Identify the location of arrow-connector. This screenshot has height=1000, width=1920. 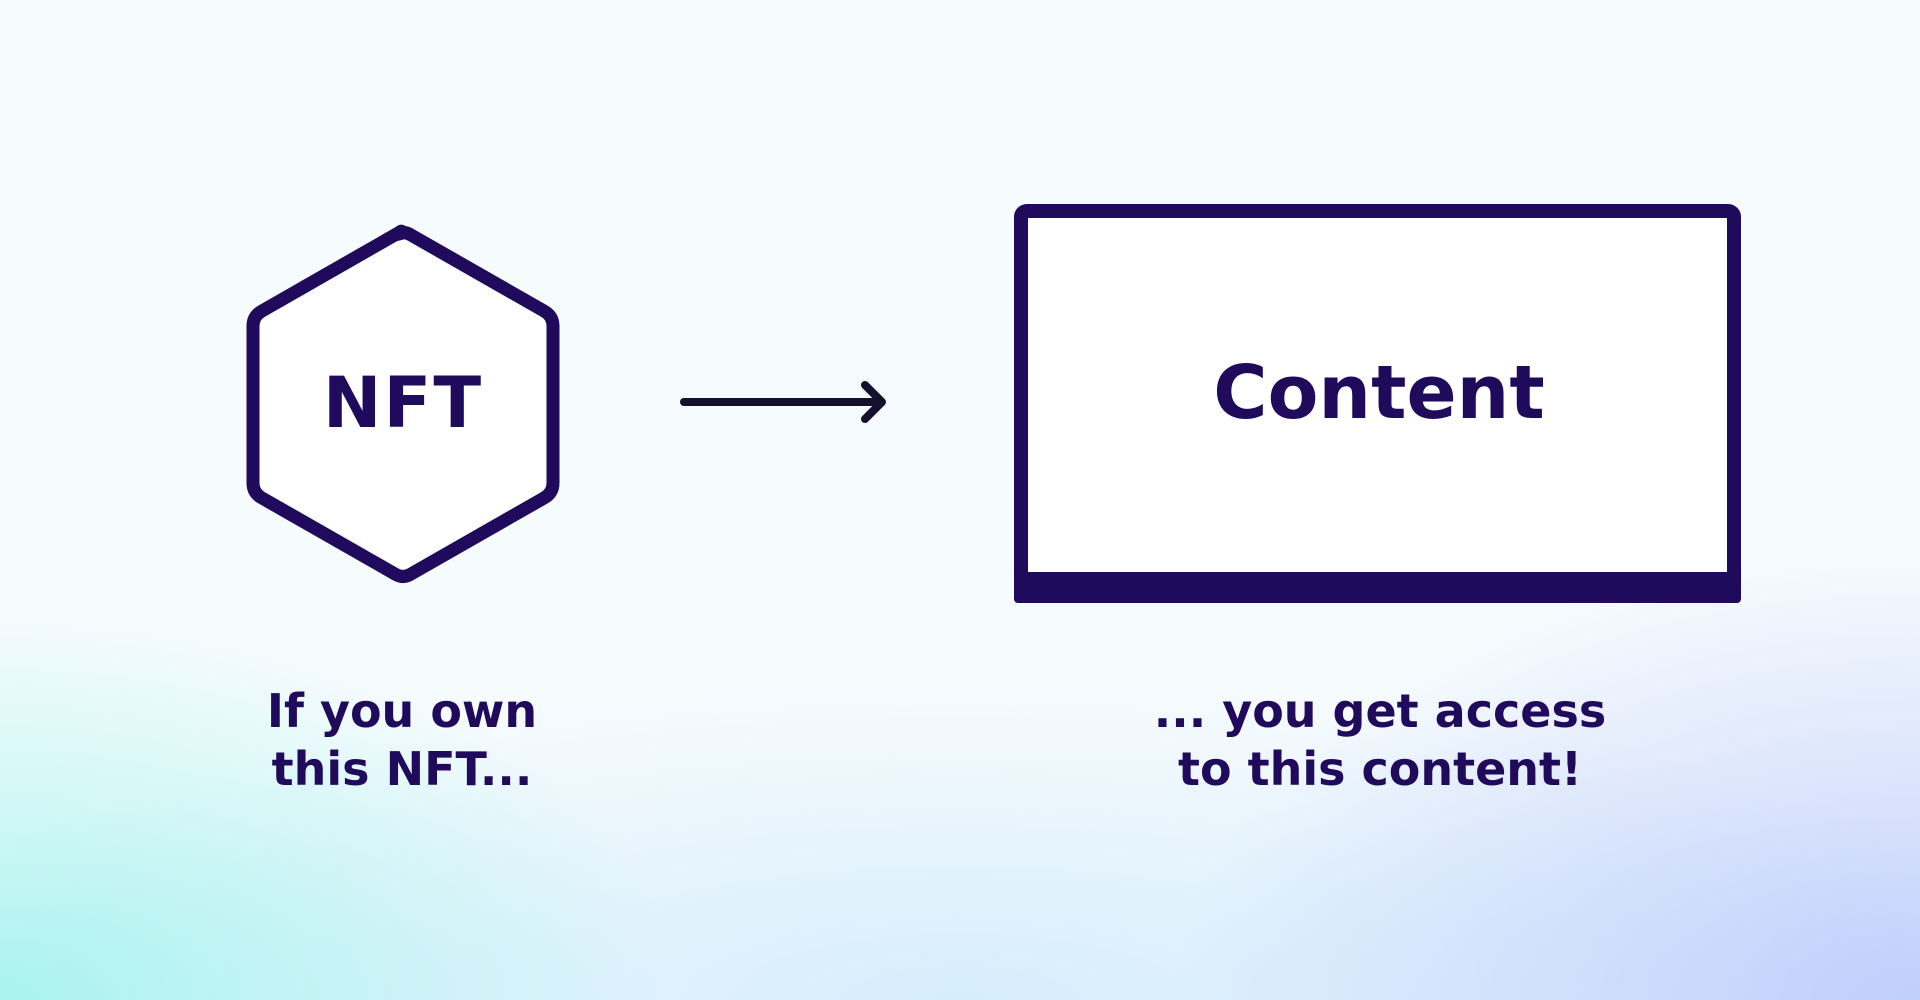
(783, 402).